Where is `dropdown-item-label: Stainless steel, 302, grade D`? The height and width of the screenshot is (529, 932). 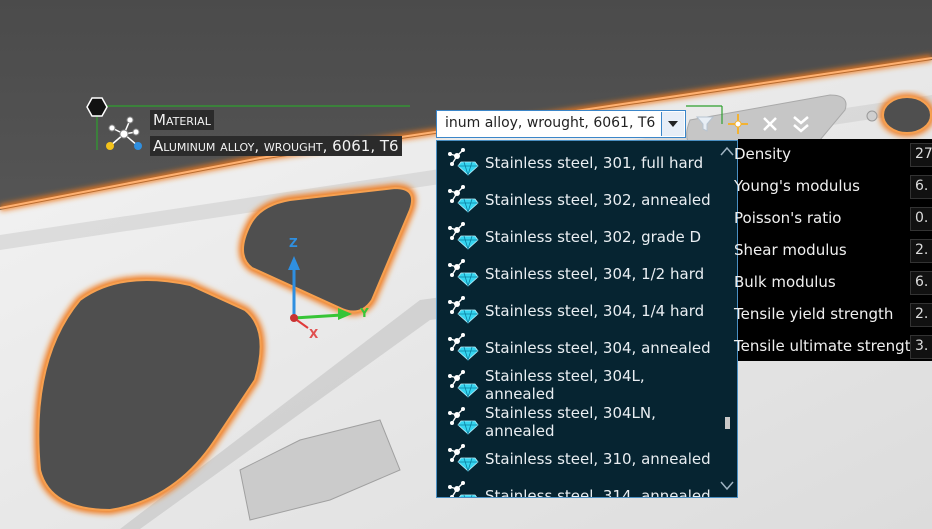 dropdown-item-label: Stainless steel, 302, grade D is located at coordinates (593, 237).